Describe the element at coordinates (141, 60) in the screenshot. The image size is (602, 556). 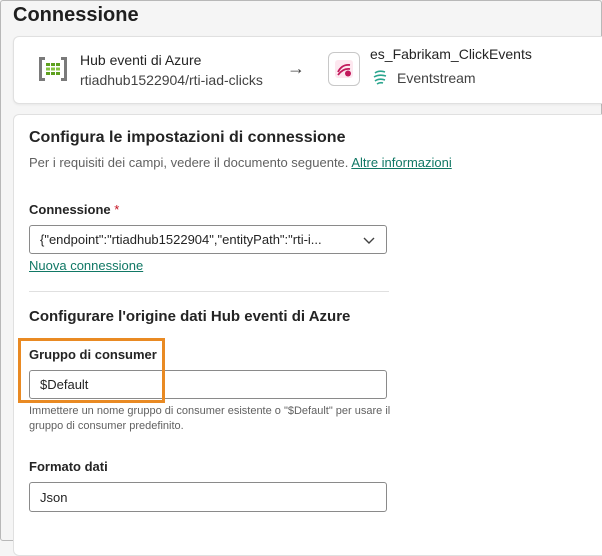
I see `source-name: Hub eventi di Azure` at that location.